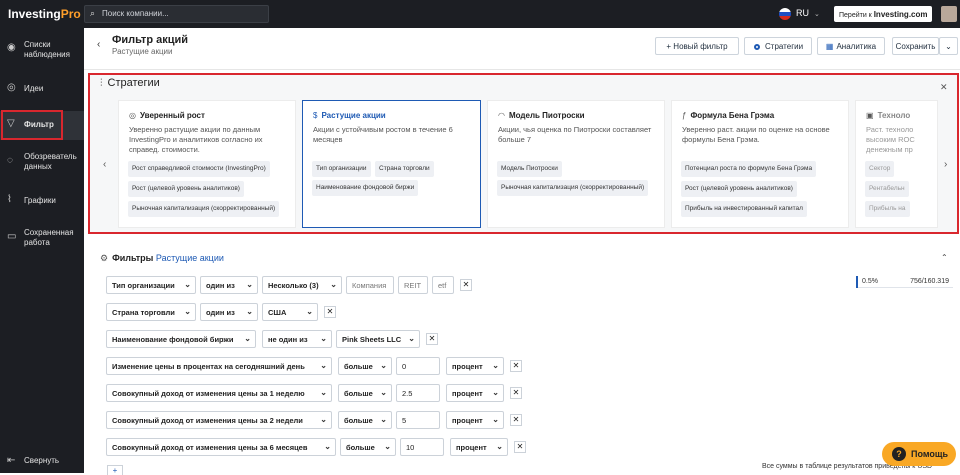  What do you see at coordinates (944, 257) in the screenshot?
I see `collapse-chevron-icon: ⌃` at bounding box center [944, 257].